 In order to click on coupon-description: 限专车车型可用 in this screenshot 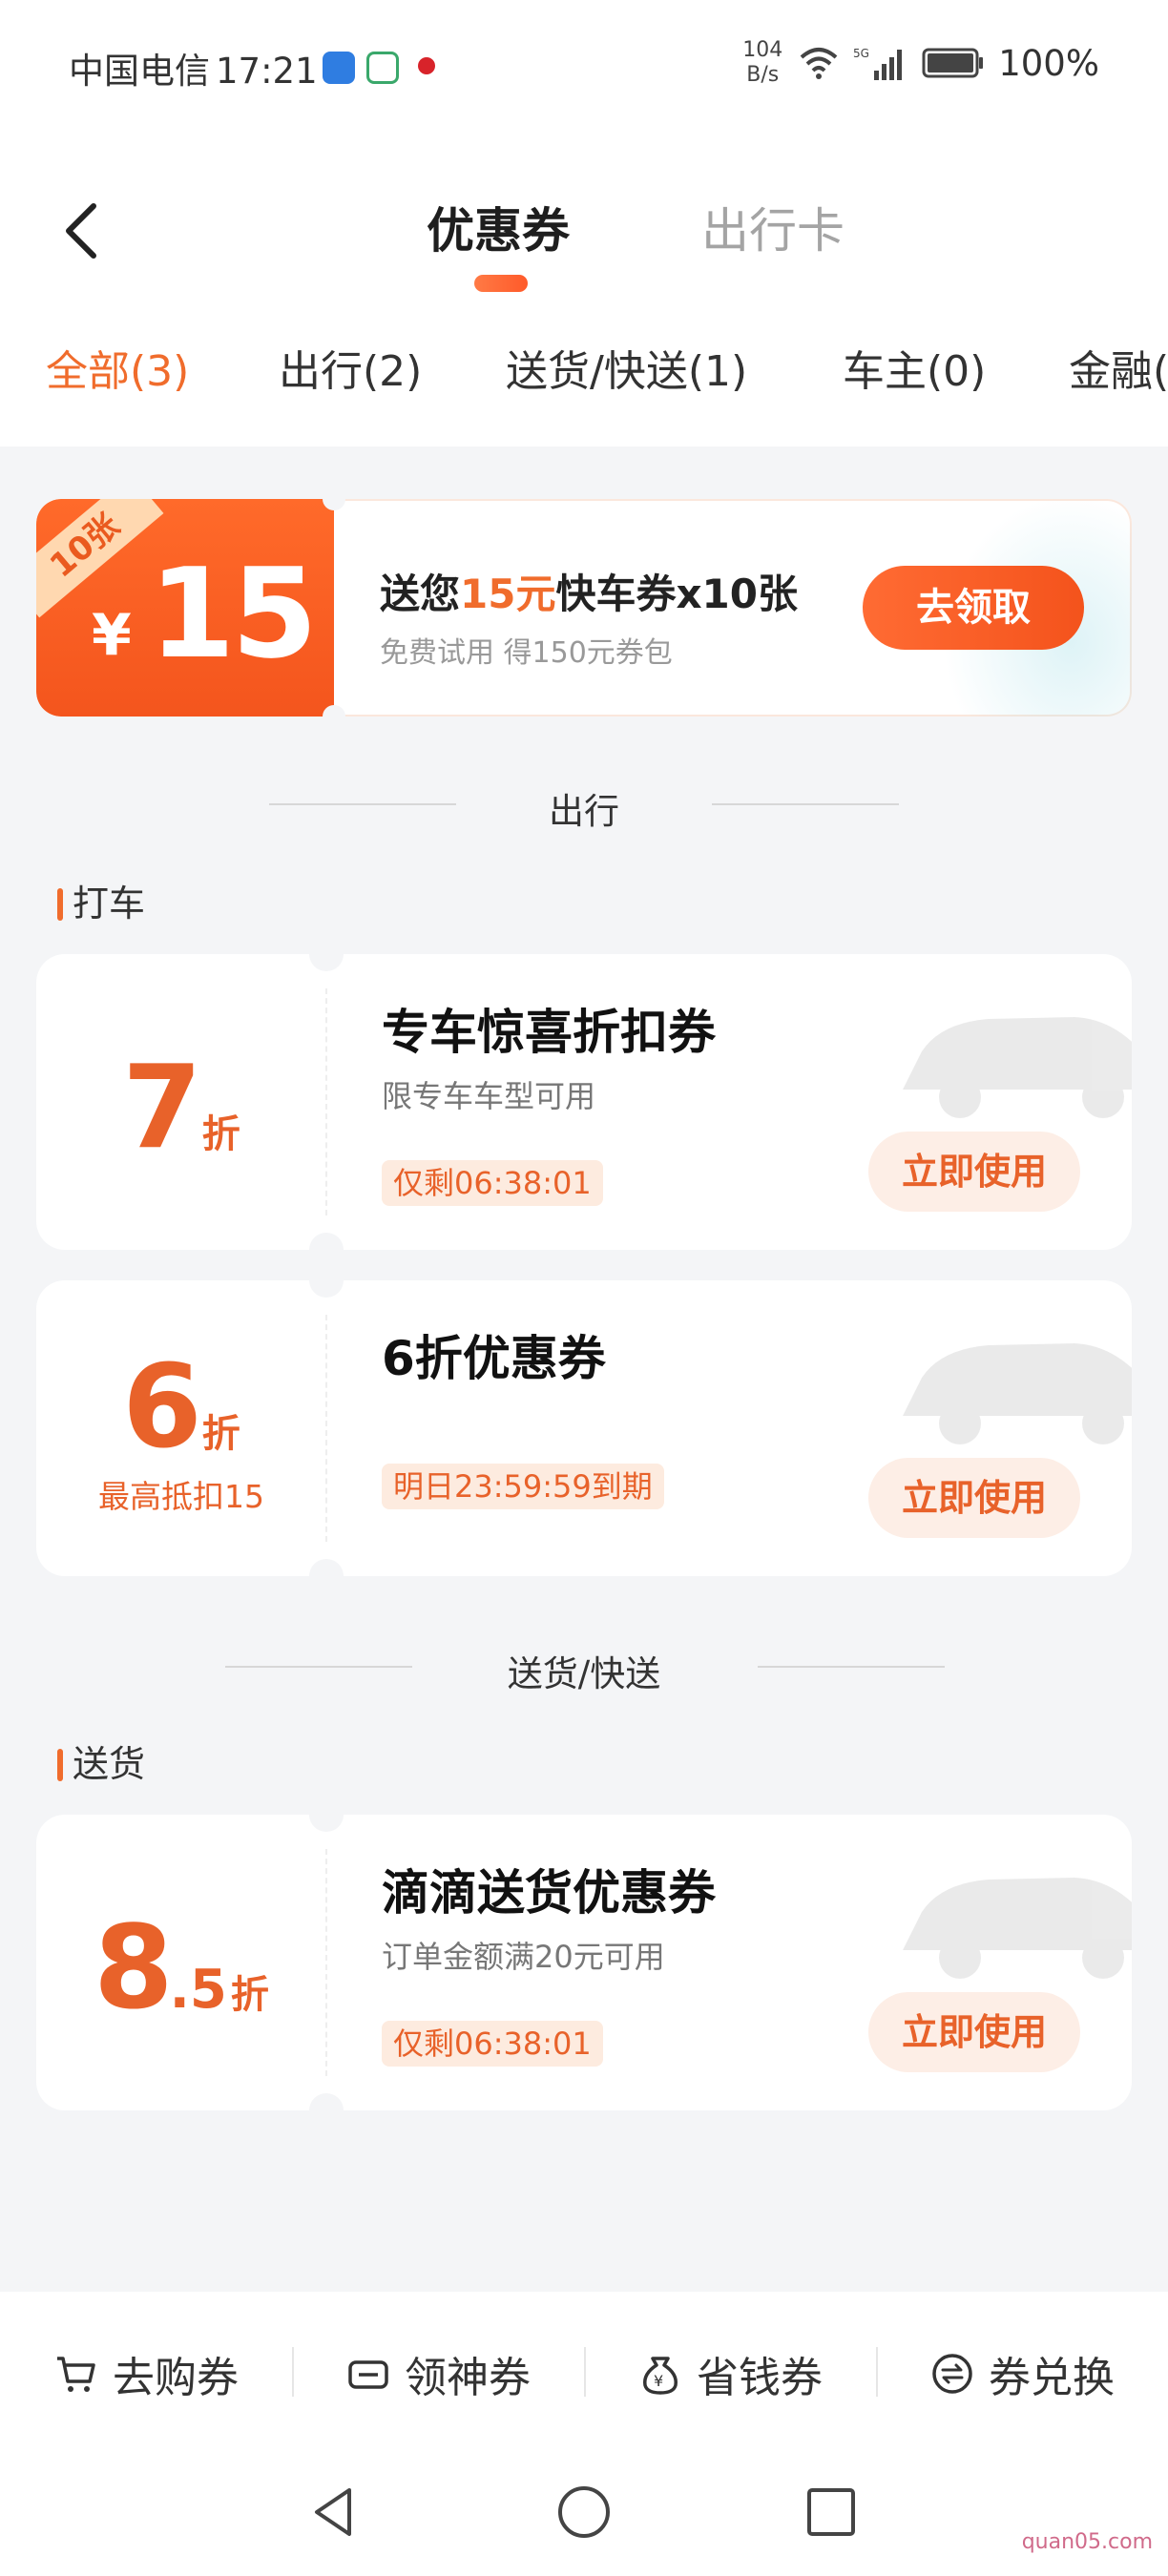, I will do `click(489, 1096)`.